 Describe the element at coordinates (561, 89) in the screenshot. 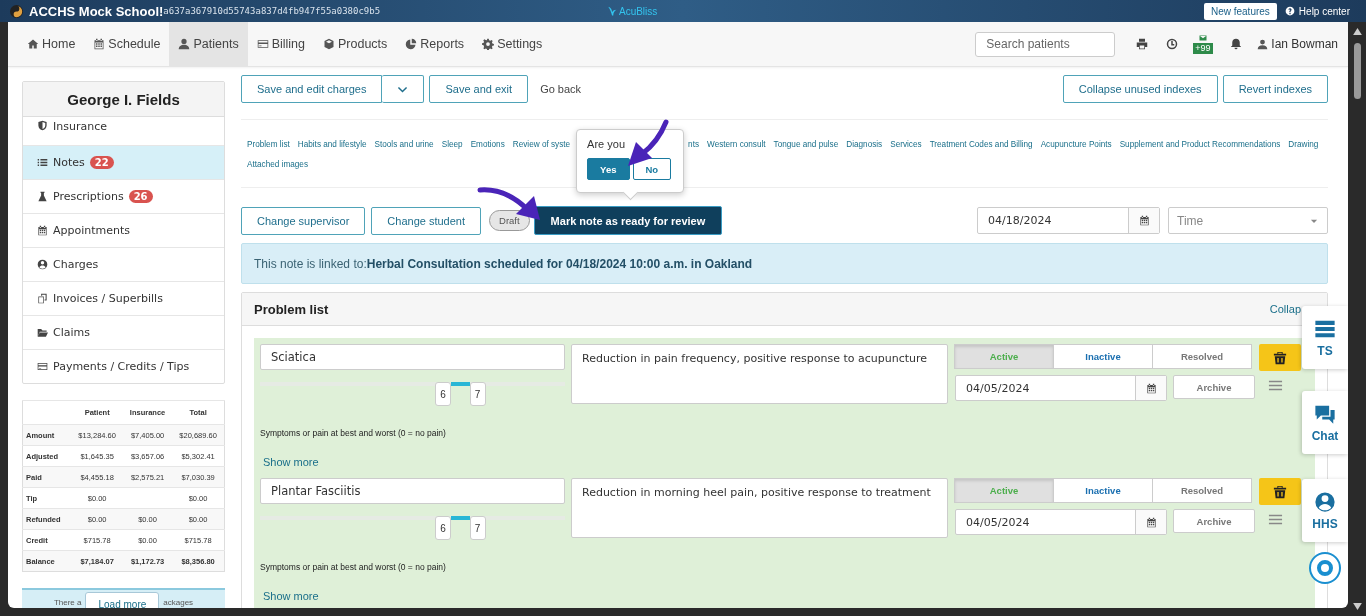

I see `go-back-link: Go back` at that location.